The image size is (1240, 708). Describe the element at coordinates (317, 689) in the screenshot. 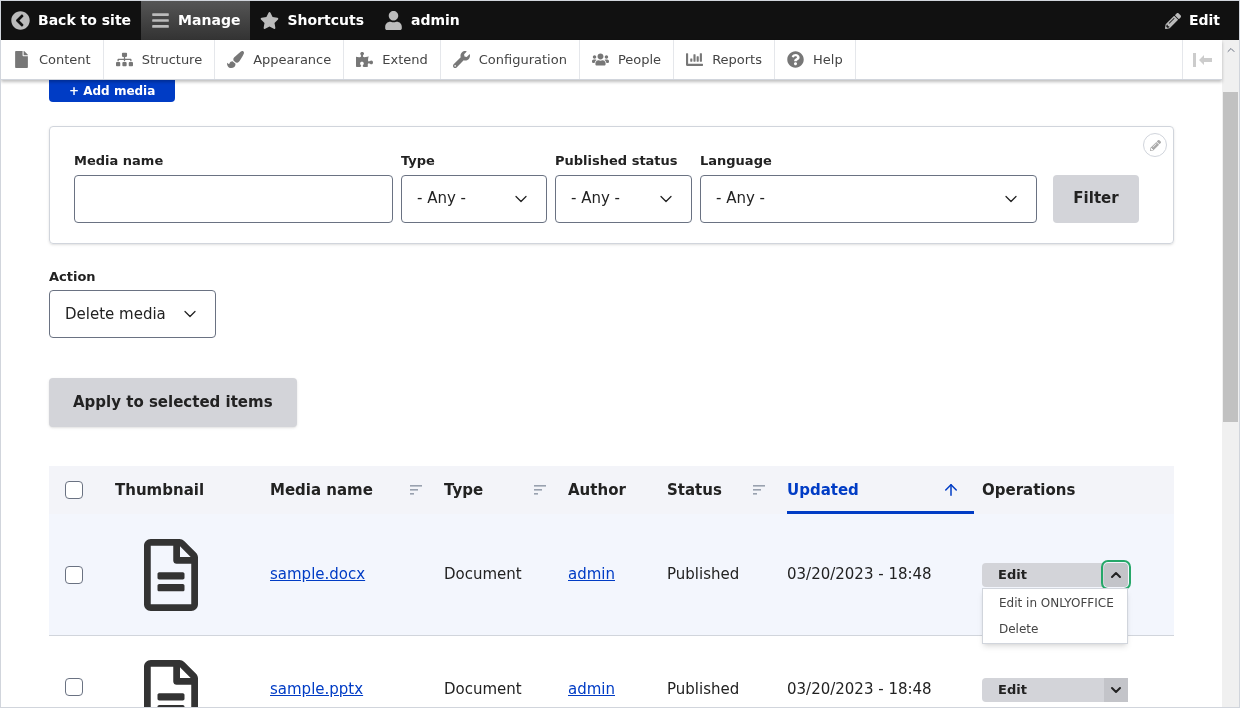

I see `media-link: sample.pptx` at that location.